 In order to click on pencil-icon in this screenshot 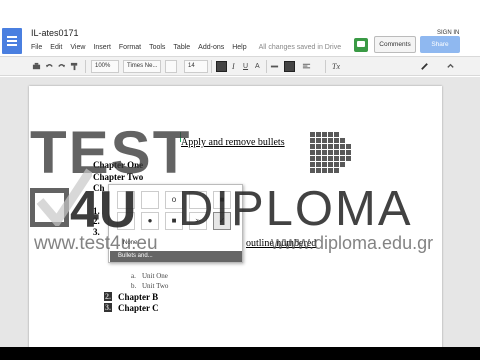, I will do `click(424, 66)`.